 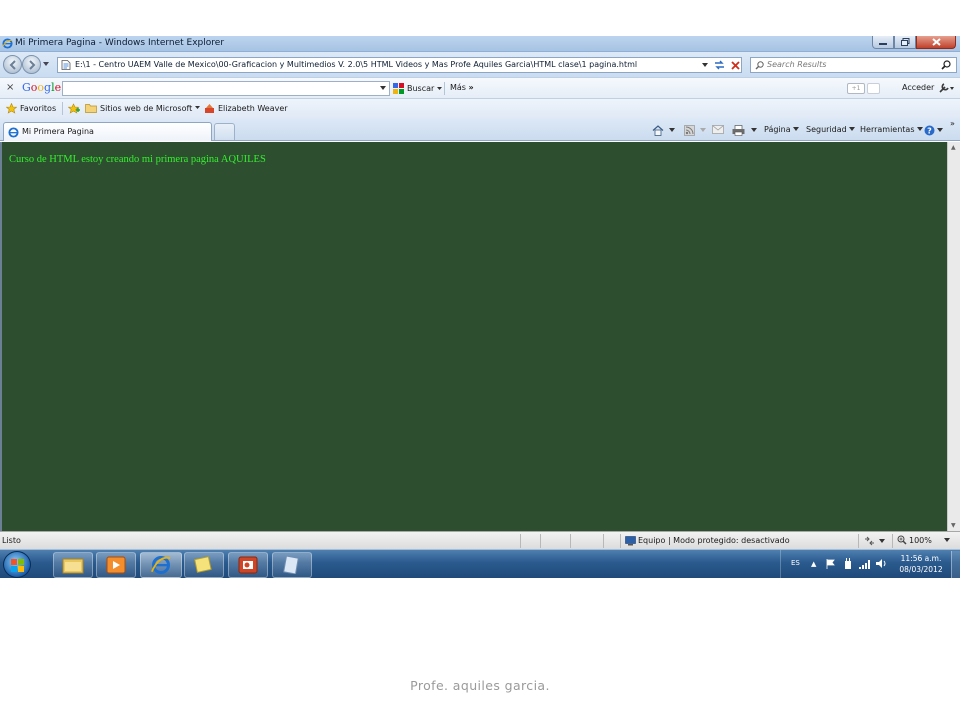 I want to click on show-hidden-icons-icon: ▲, so click(x=813, y=564).